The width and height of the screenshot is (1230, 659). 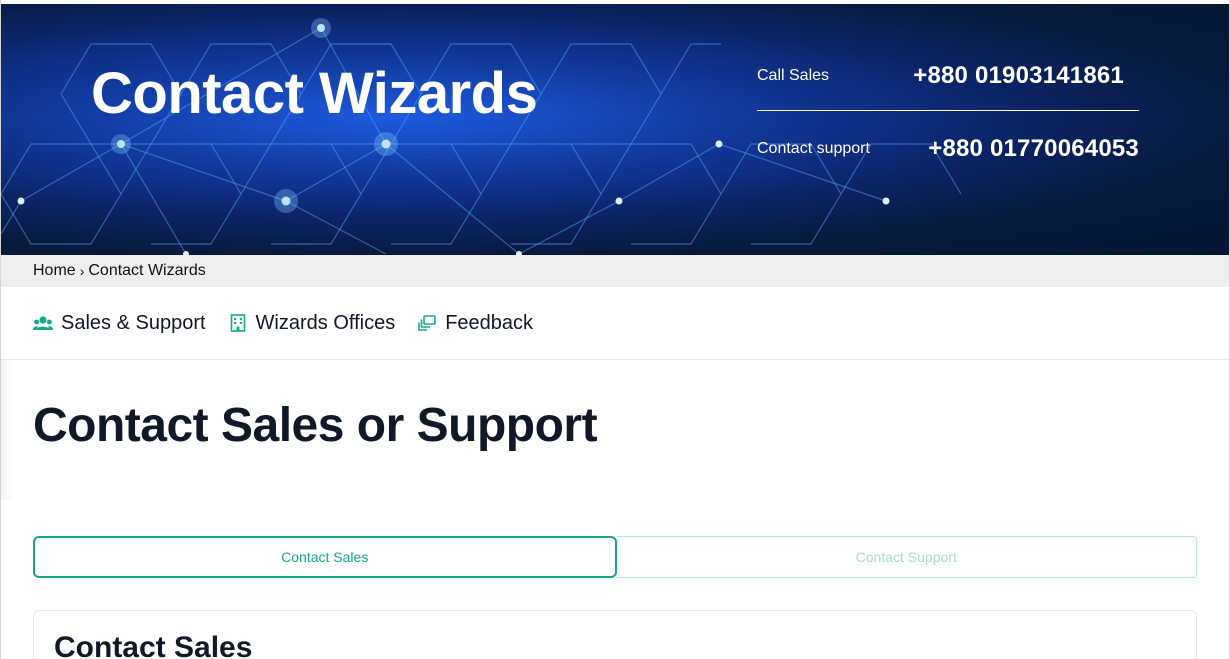 I want to click on contact-support-tab: Contact Support, so click(x=906, y=557).